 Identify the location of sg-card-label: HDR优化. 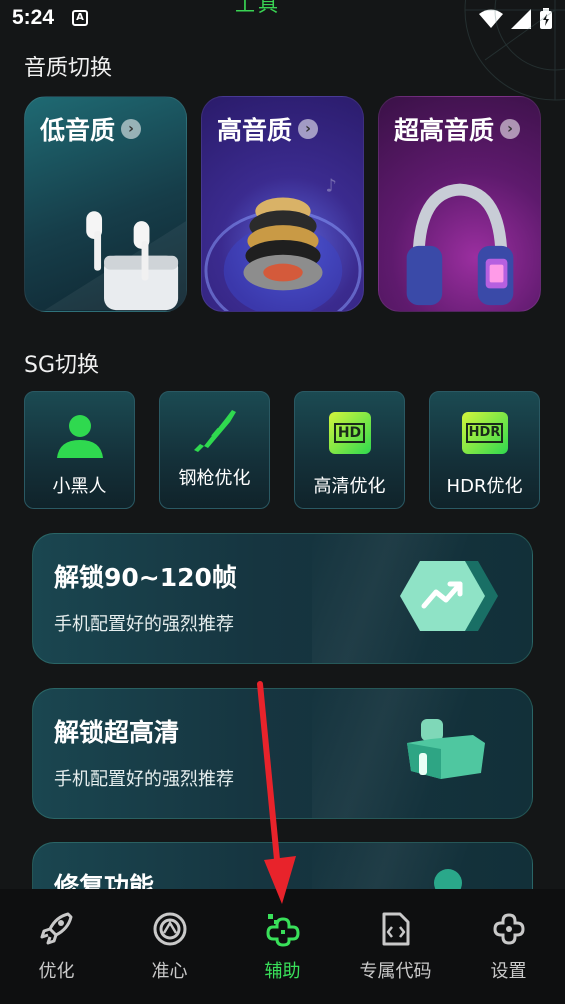
(484, 486).